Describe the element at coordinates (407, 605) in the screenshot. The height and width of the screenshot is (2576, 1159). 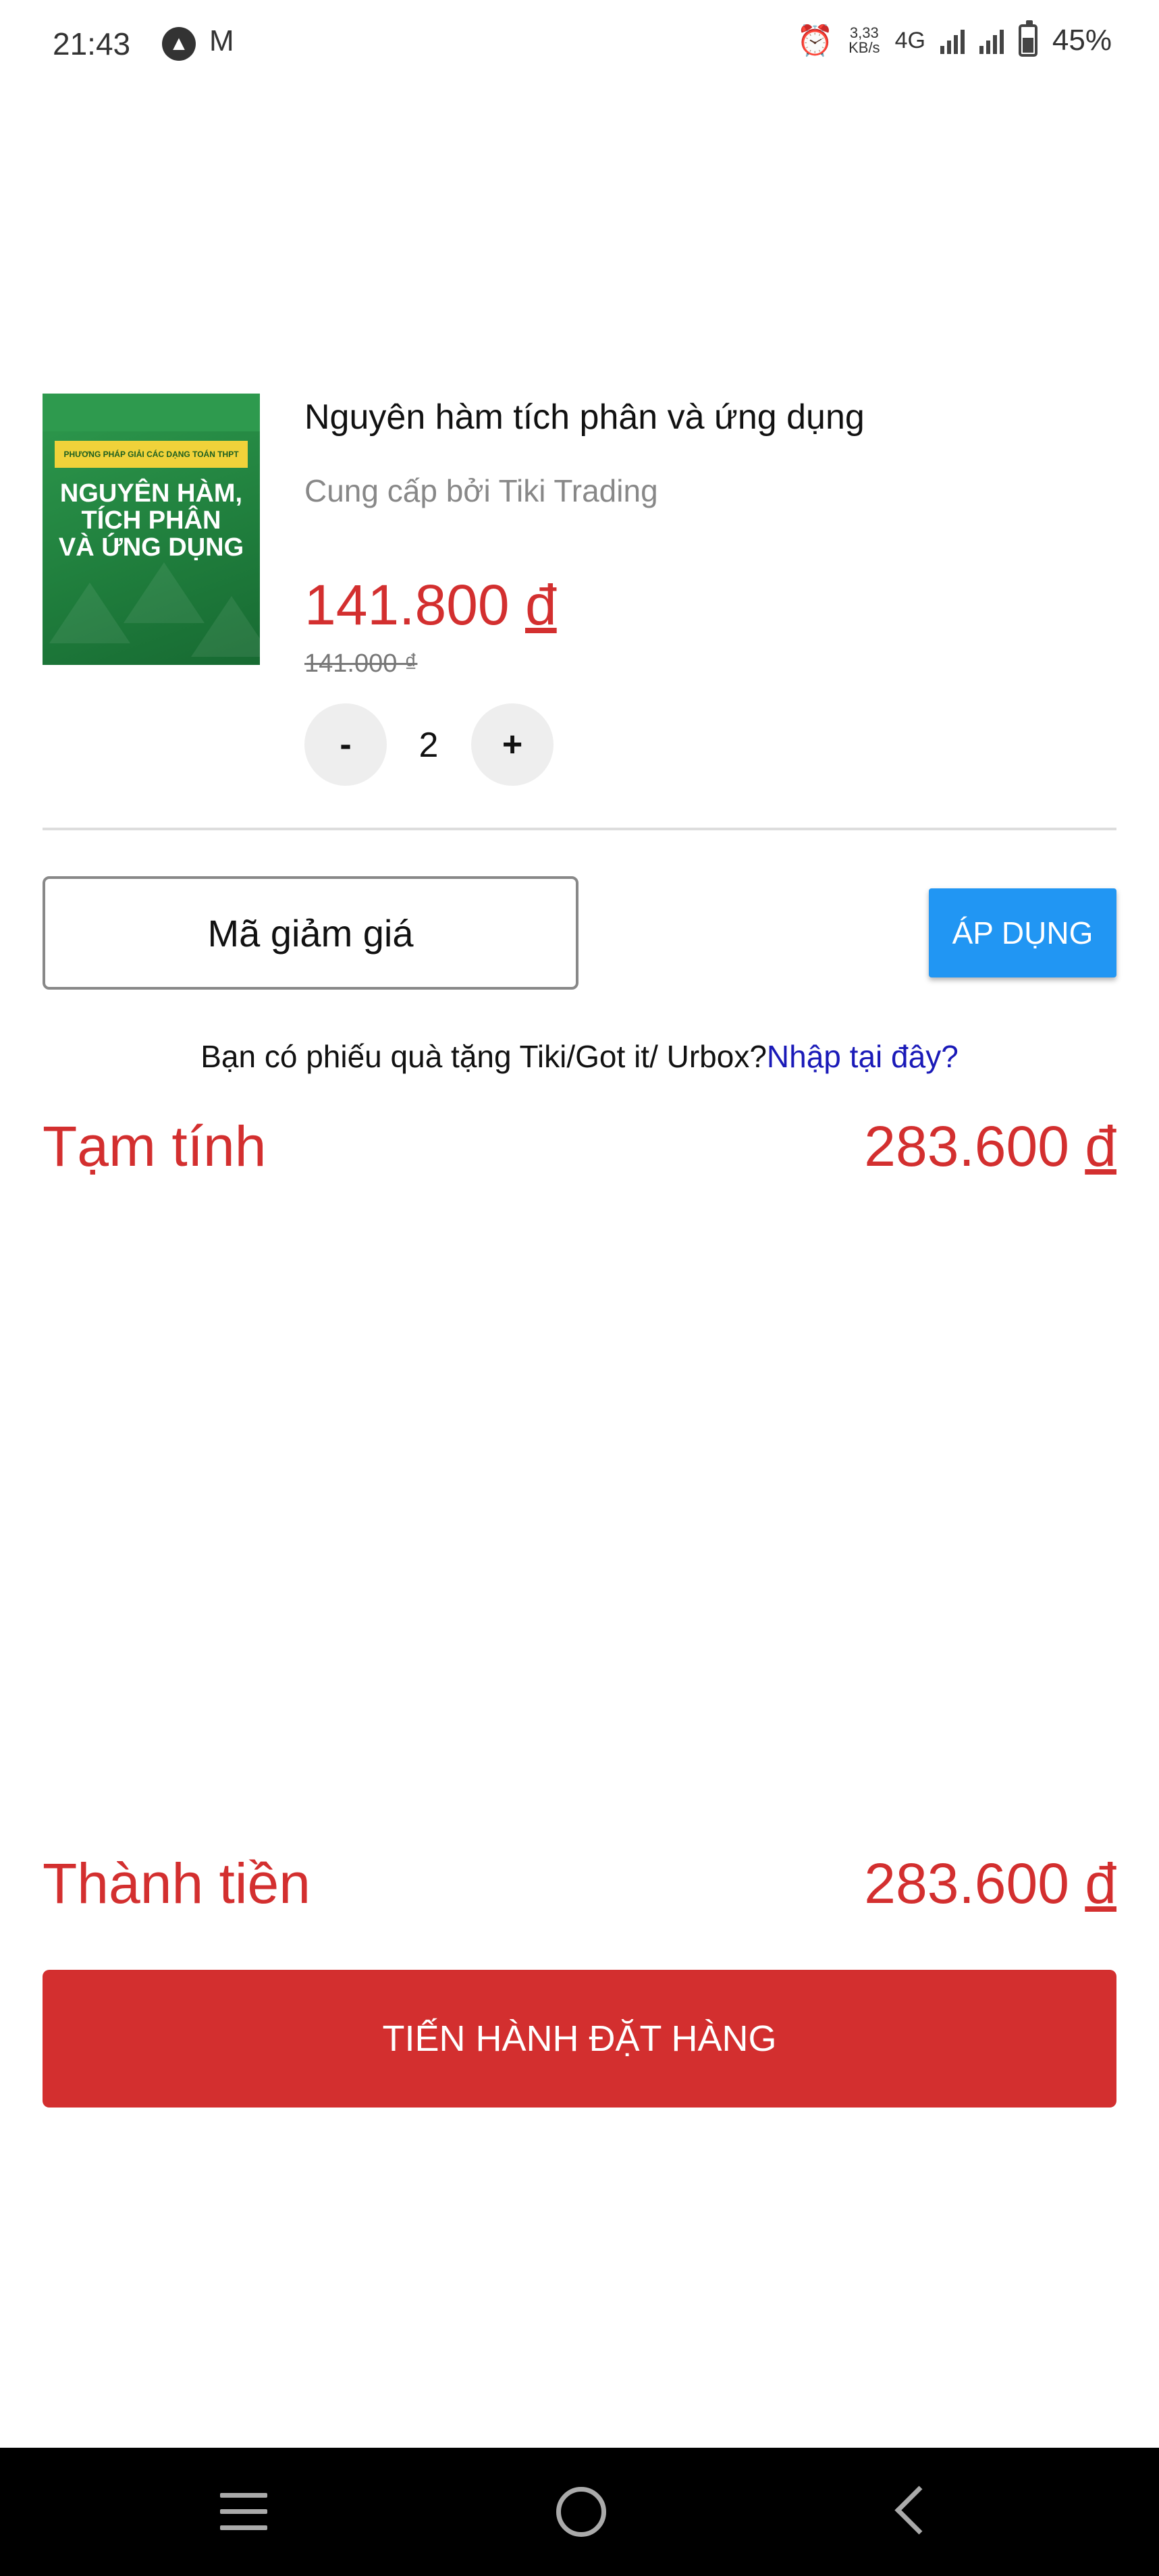
I see `product-price-value: 141.800` at that location.